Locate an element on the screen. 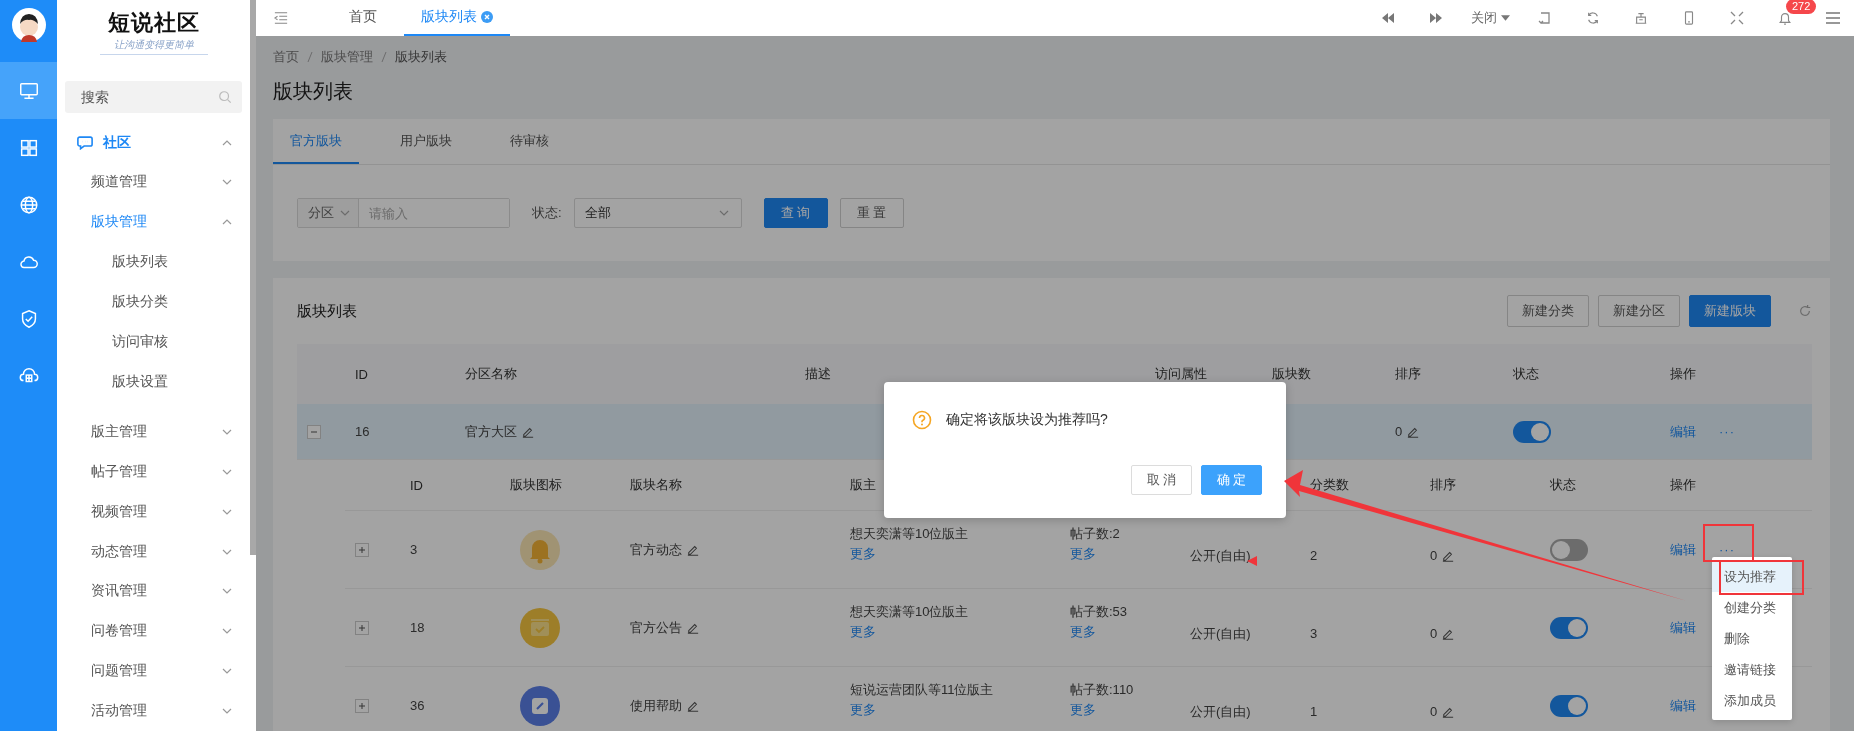 The image size is (1854, 731). breadcrumb-item: 版块列表 is located at coordinates (421, 57).